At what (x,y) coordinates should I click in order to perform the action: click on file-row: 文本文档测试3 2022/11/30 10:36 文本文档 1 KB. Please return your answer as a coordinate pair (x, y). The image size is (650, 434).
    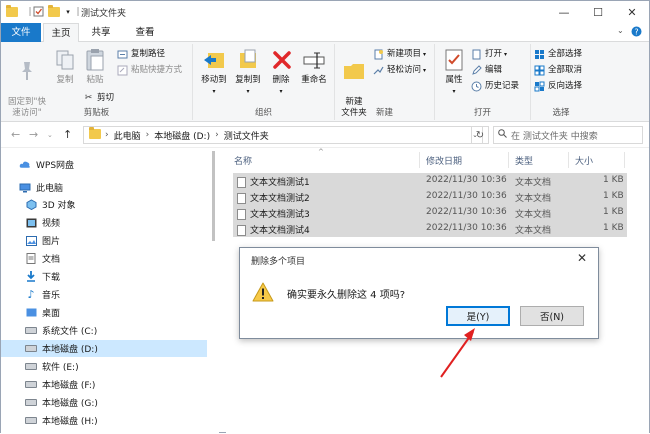
    Looking at the image, I should click on (430, 213).